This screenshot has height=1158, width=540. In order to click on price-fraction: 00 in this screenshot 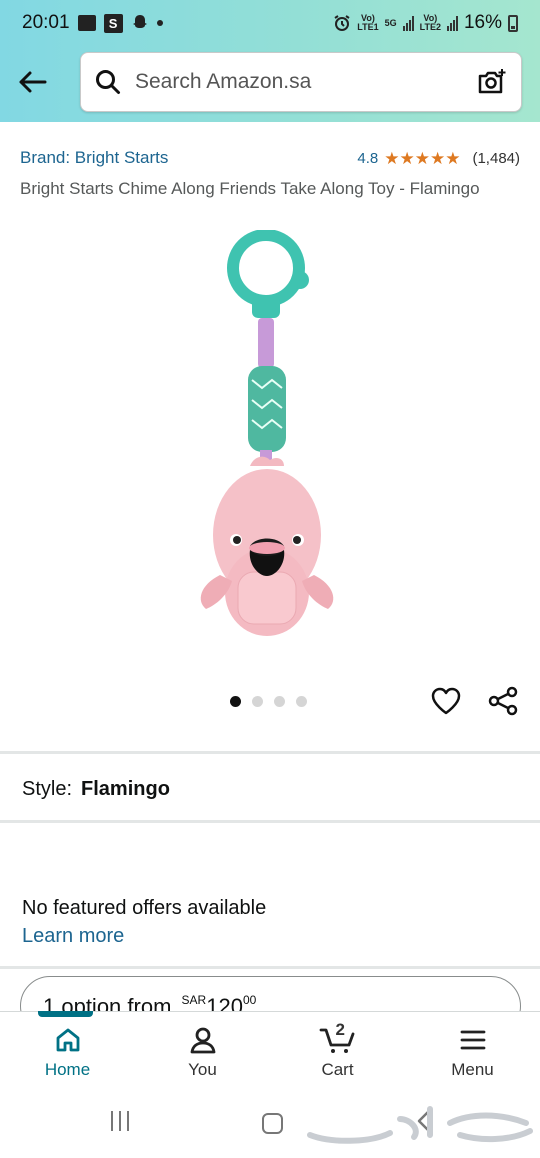, I will do `click(249, 1000)`.